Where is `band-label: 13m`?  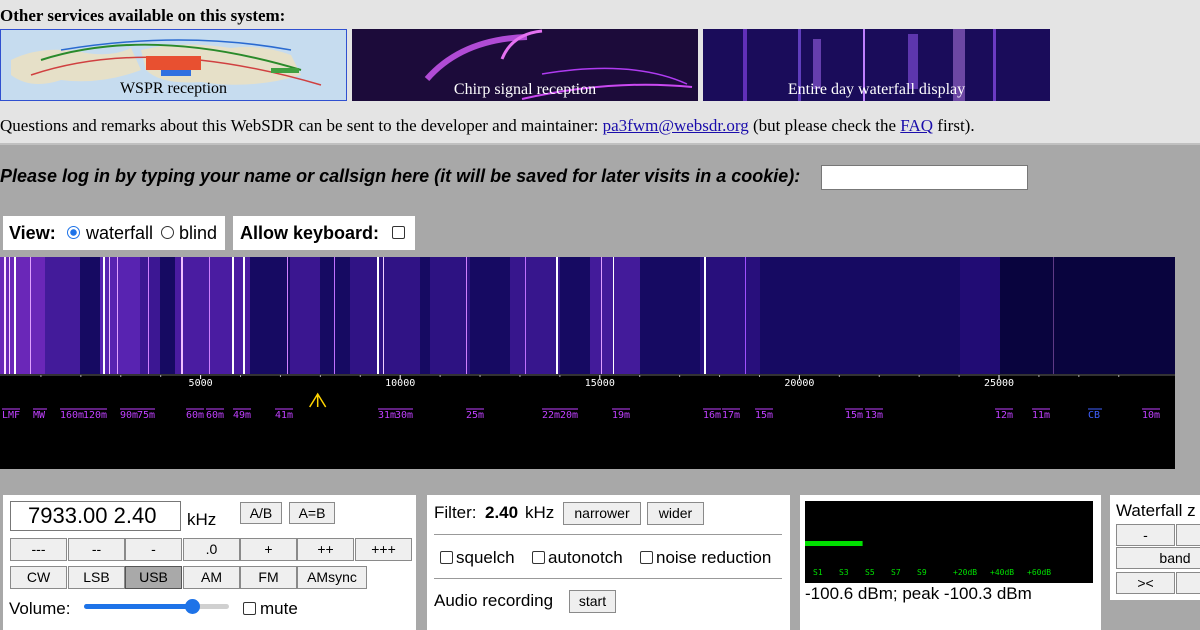 band-label: 13m is located at coordinates (874, 415).